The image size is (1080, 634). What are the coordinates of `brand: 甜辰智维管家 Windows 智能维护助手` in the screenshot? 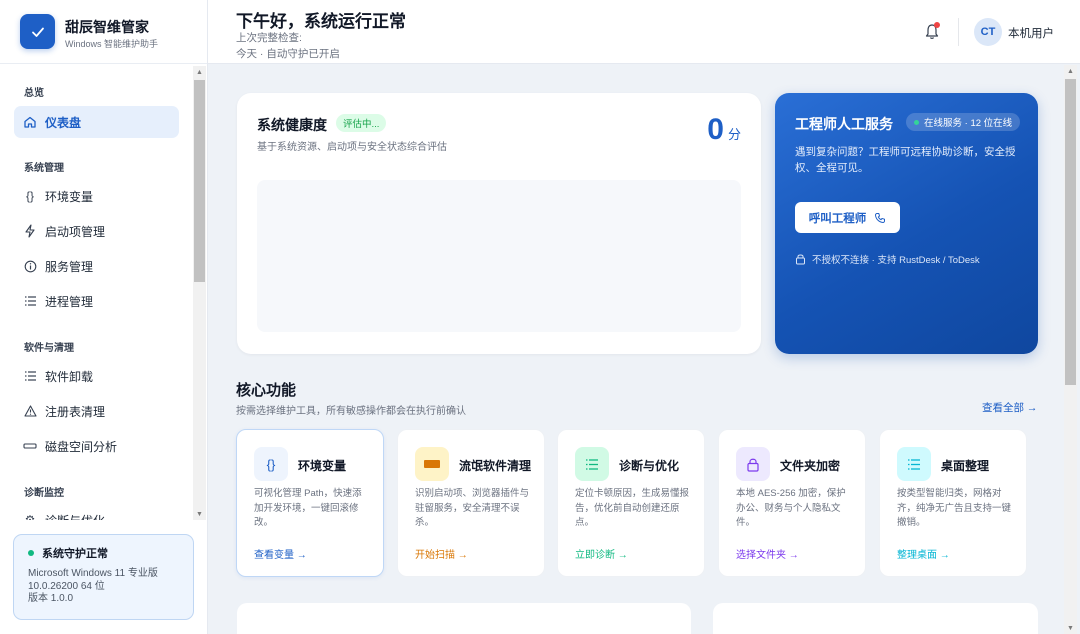 It's located at (103, 32).